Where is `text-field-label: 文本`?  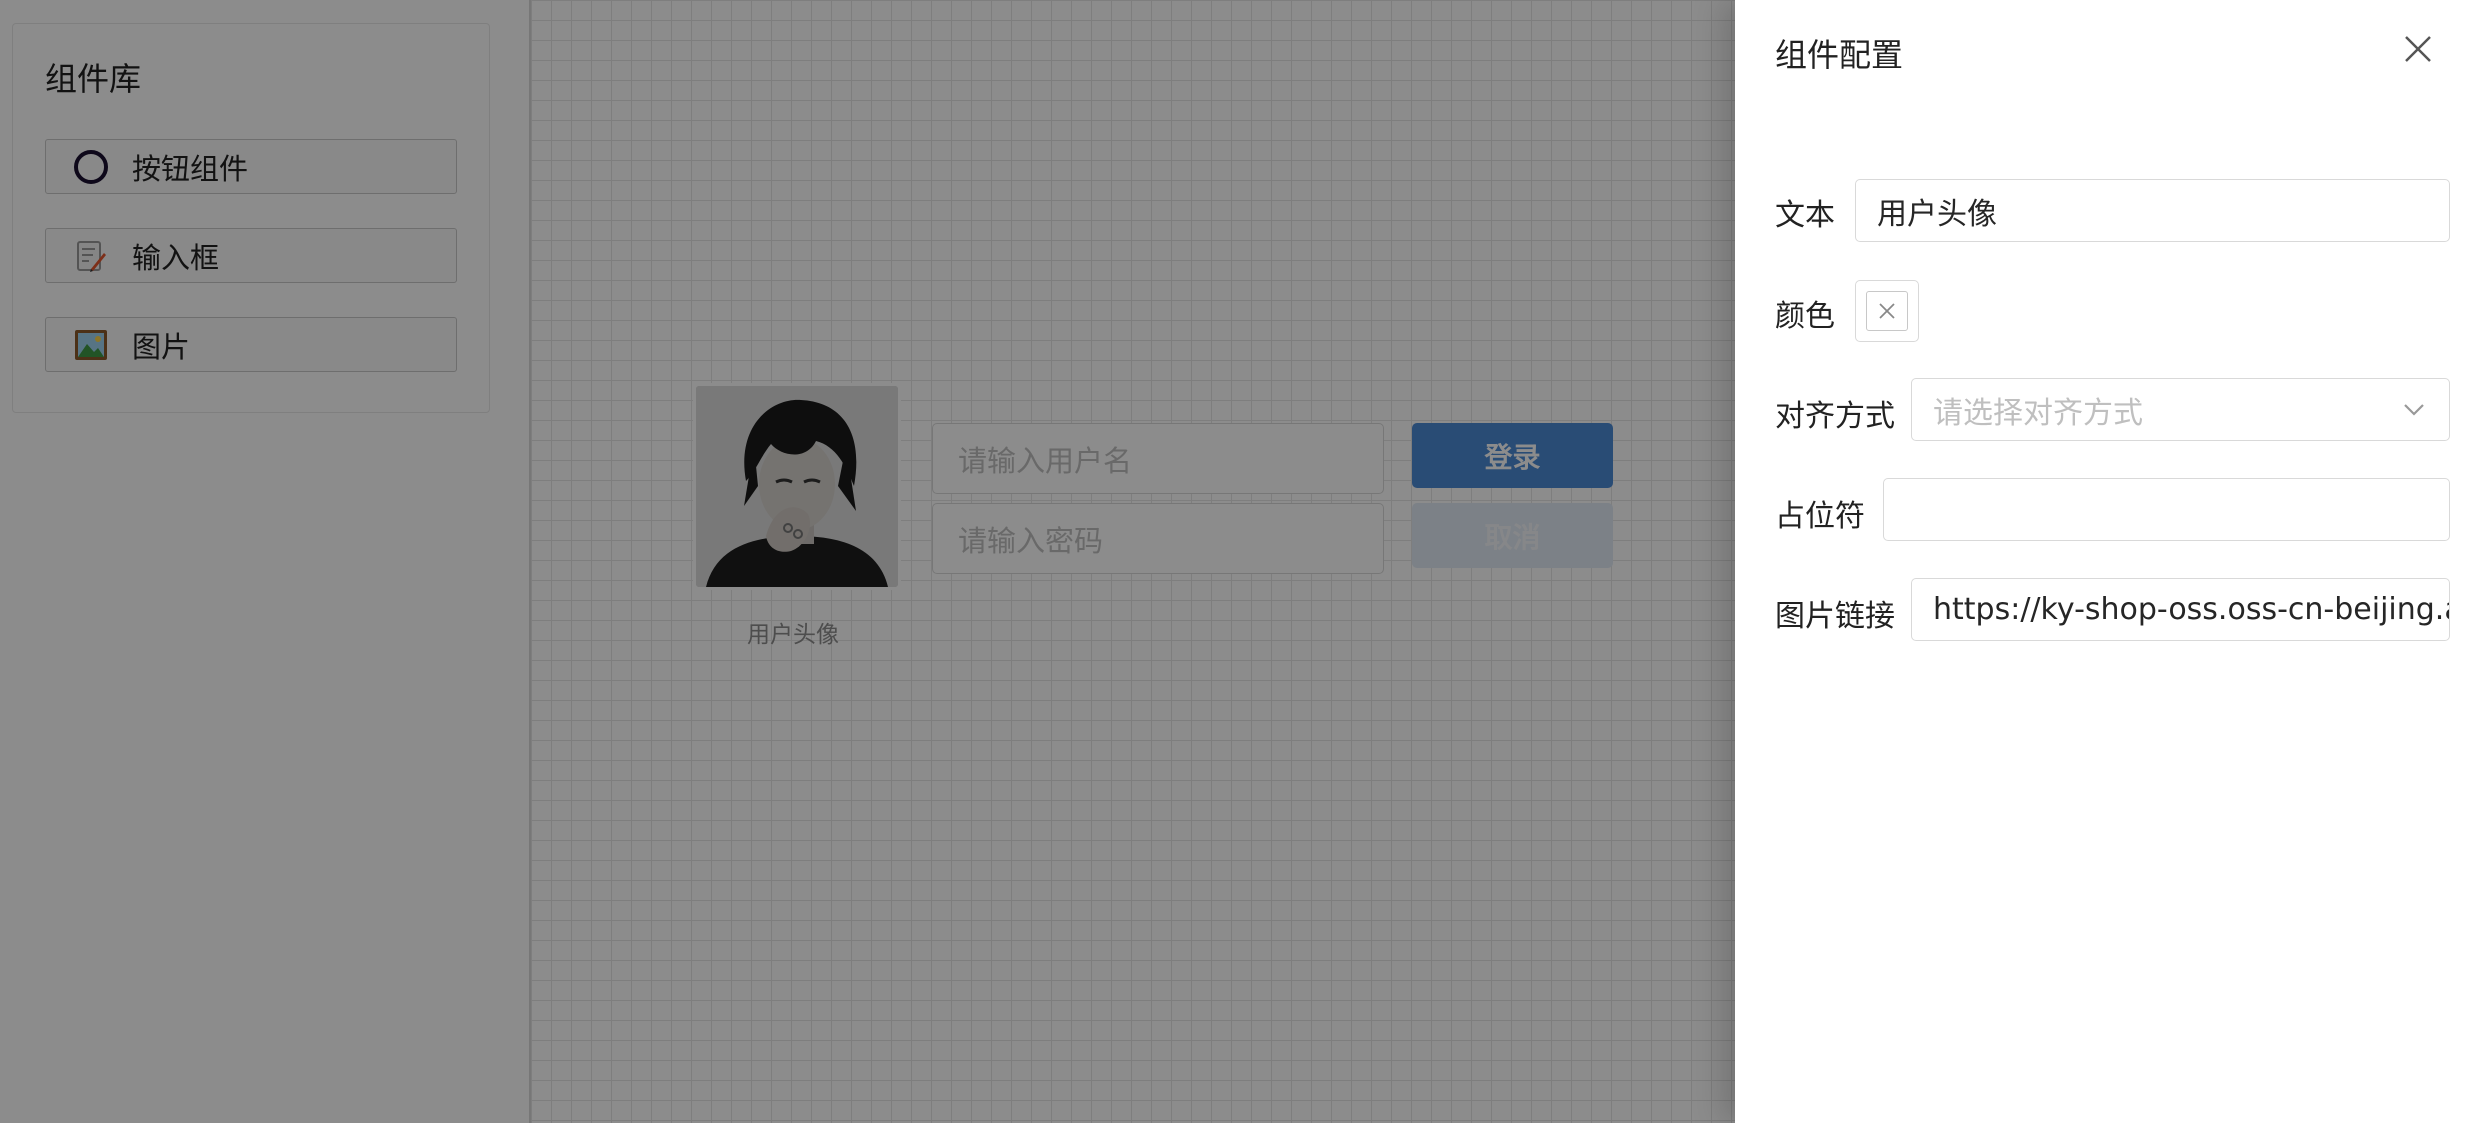
text-field-label: 文本 is located at coordinates (1805, 215).